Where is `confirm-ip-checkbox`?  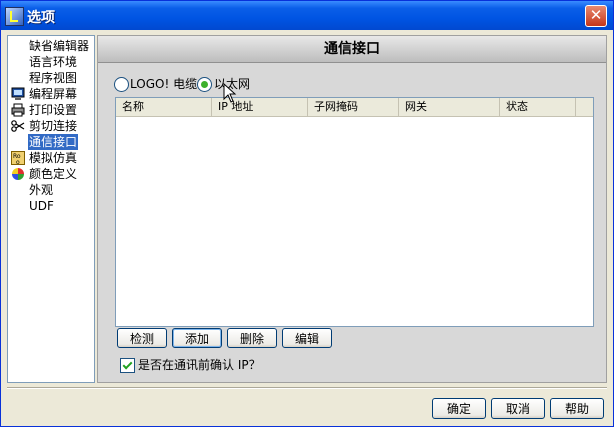
confirm-ip-checkbox is located at coordinates (127, 365).